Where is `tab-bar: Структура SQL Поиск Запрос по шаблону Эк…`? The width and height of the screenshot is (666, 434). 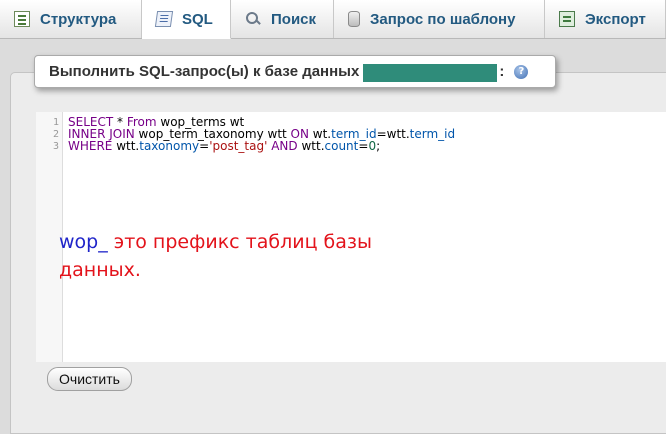 tab-bar: Структура SQL Поиск Запрос по шаблону Эк… is located at coordinates (333, 19).